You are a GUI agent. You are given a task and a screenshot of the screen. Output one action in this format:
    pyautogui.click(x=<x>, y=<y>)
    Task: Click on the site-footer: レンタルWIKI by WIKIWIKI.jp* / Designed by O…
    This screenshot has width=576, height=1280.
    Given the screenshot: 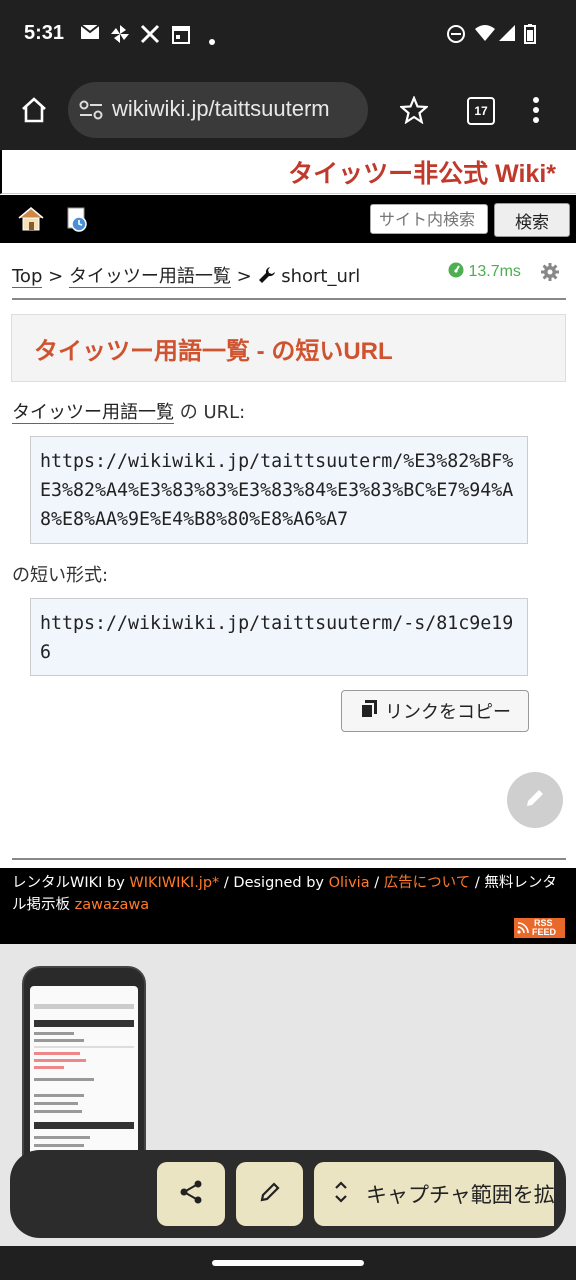 What is the action you would take?
    pyautogui.click(x=288, y=906)
    